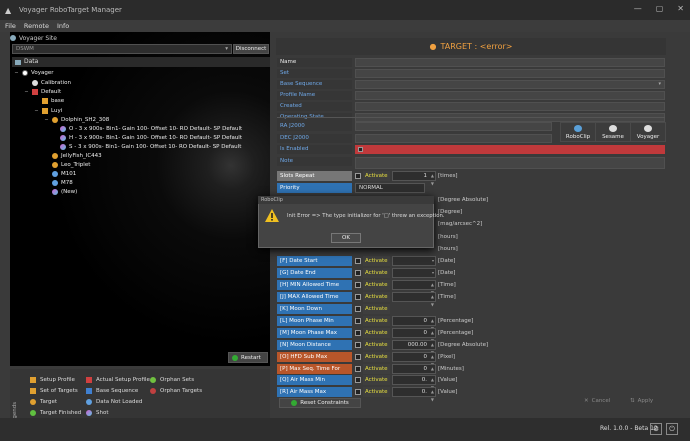 The image size is (690, 441). What do you see at coordinates (51, 92) in the screenshot?
I see `tree-node-label: Default` at bounding box center [51, 92].